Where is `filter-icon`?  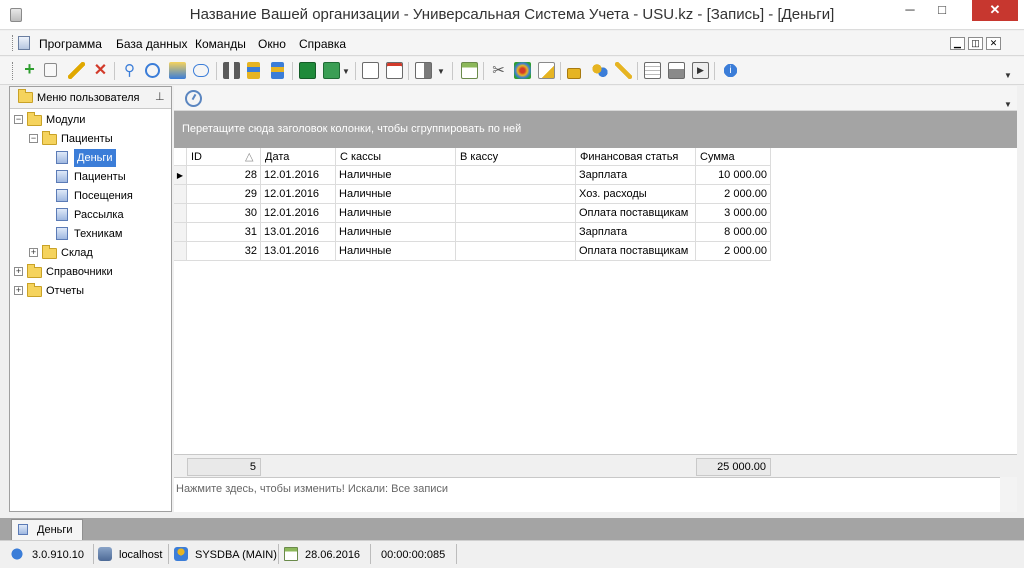 filter-icon is located at coordinates (177, 70).